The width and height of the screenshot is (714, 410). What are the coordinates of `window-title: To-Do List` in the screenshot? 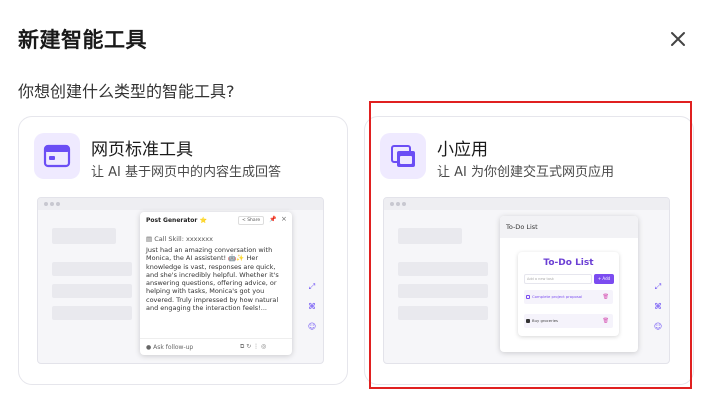 It's located at (522, 227).